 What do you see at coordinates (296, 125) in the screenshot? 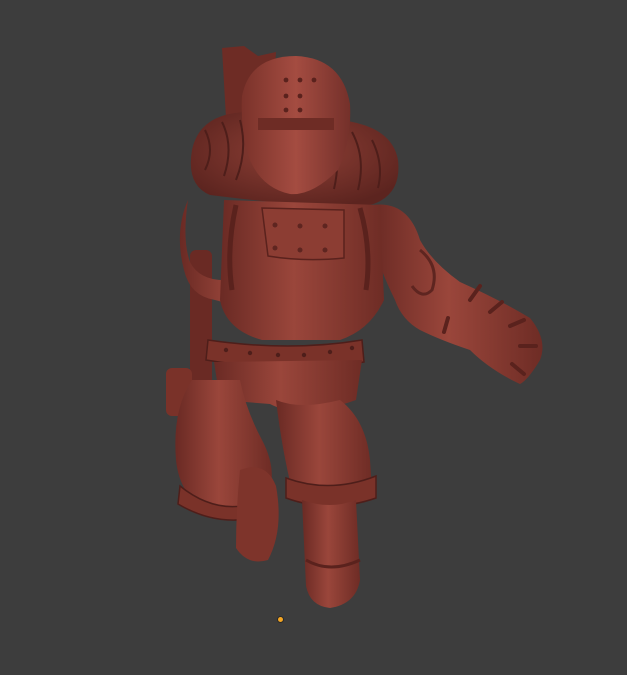
I see `helmet` at bounding box center [296, 125].